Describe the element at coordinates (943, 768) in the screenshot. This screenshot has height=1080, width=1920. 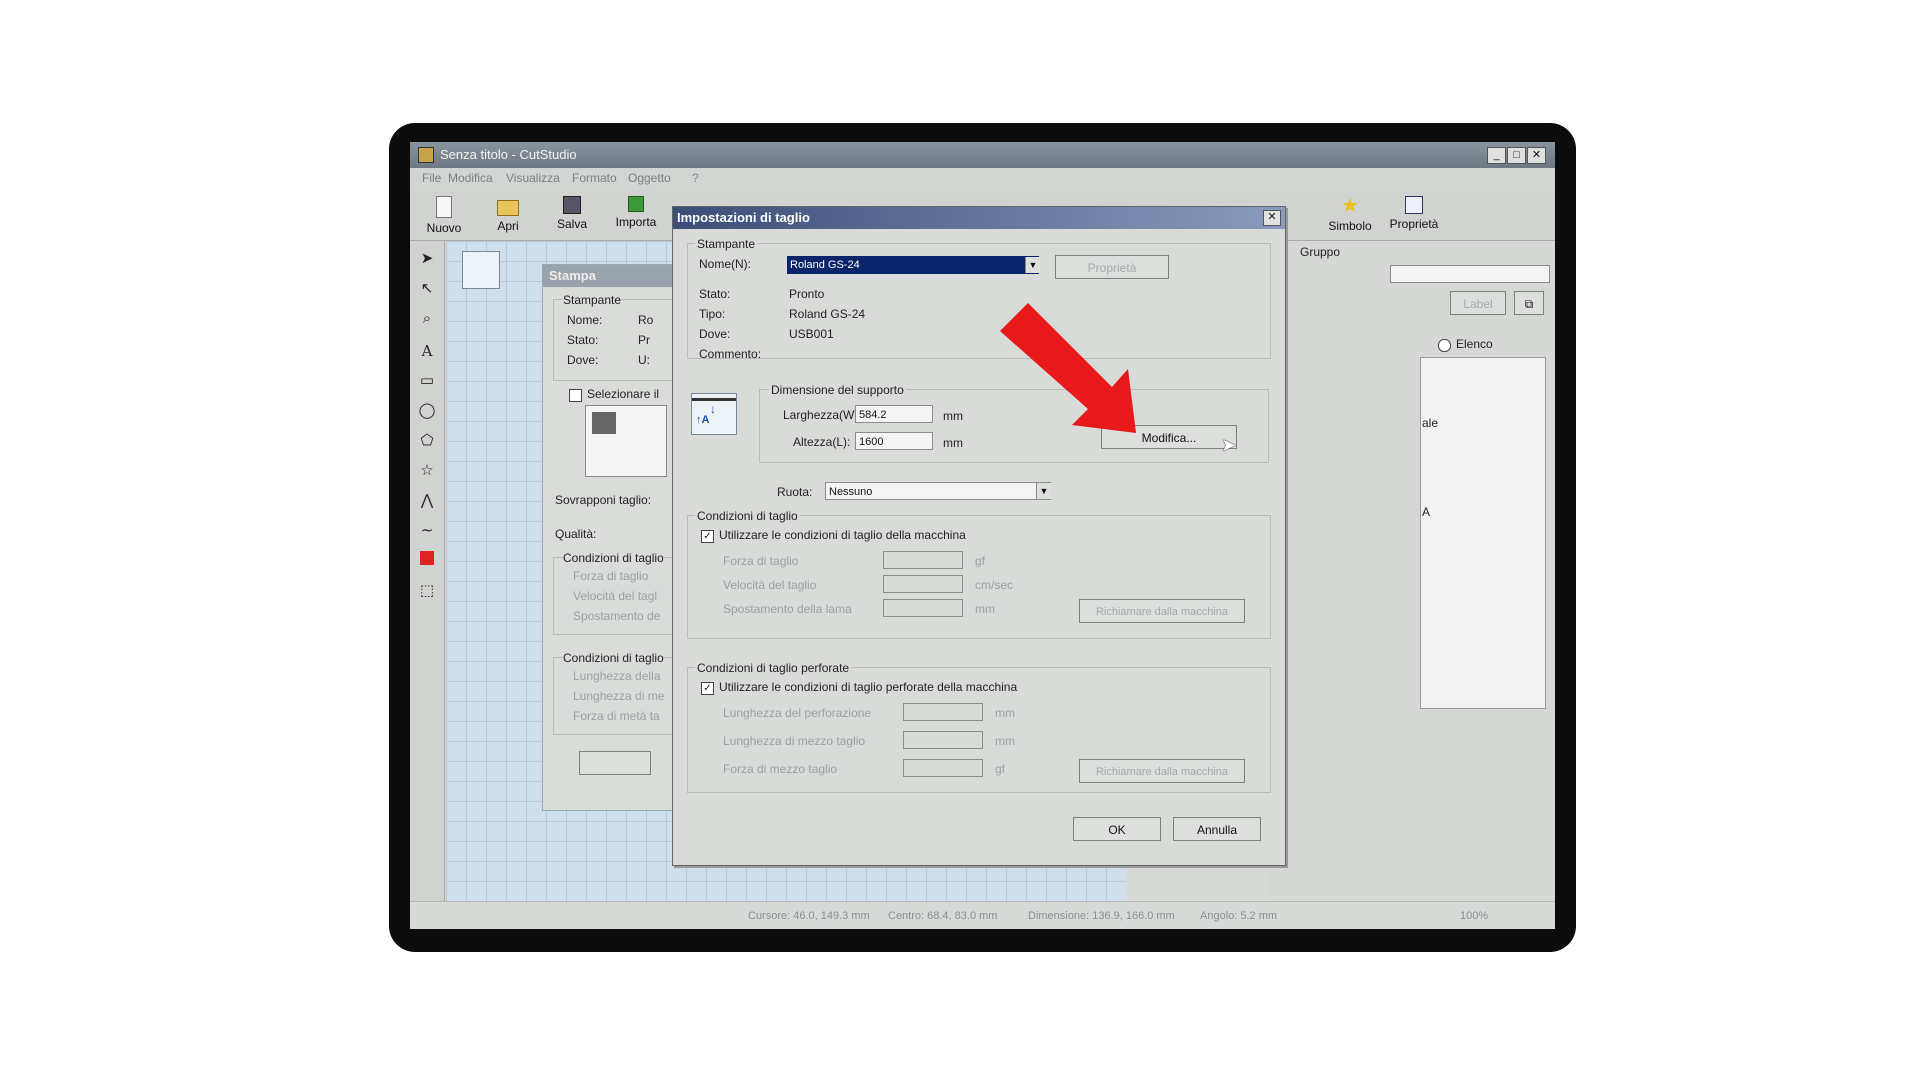
I see `perf-force-input` at that location.